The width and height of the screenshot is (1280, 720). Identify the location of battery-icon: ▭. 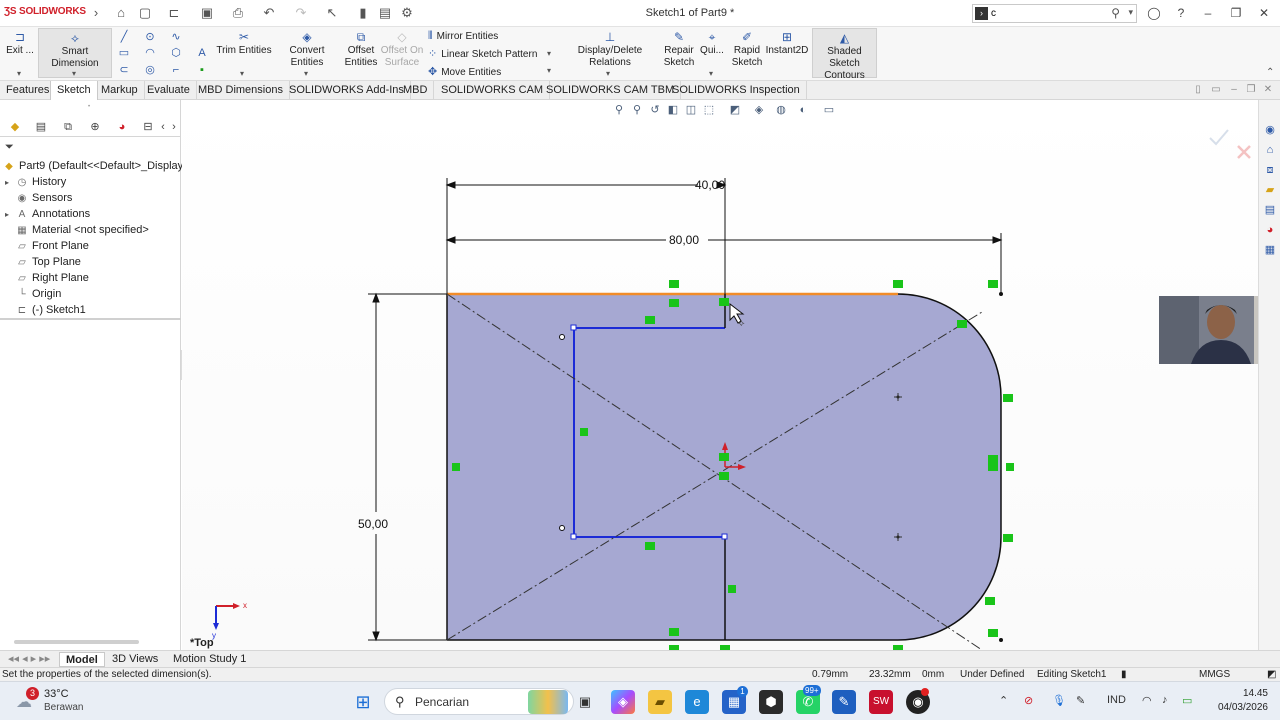
(1187, 700).